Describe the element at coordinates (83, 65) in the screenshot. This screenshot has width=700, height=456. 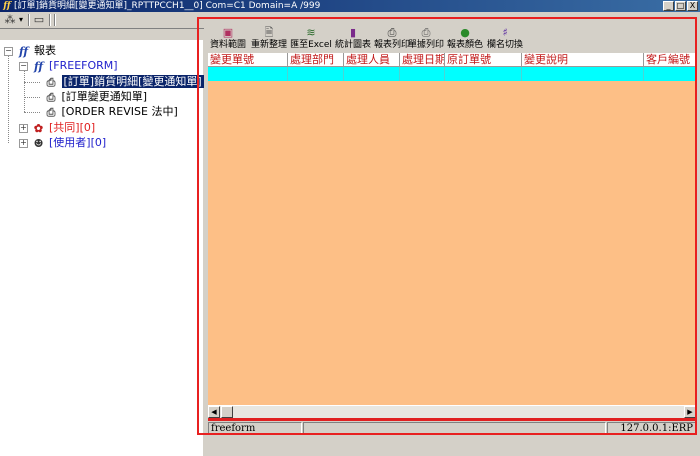
I see `tree-node-freeform-label: [FREEFORM]` at that location.